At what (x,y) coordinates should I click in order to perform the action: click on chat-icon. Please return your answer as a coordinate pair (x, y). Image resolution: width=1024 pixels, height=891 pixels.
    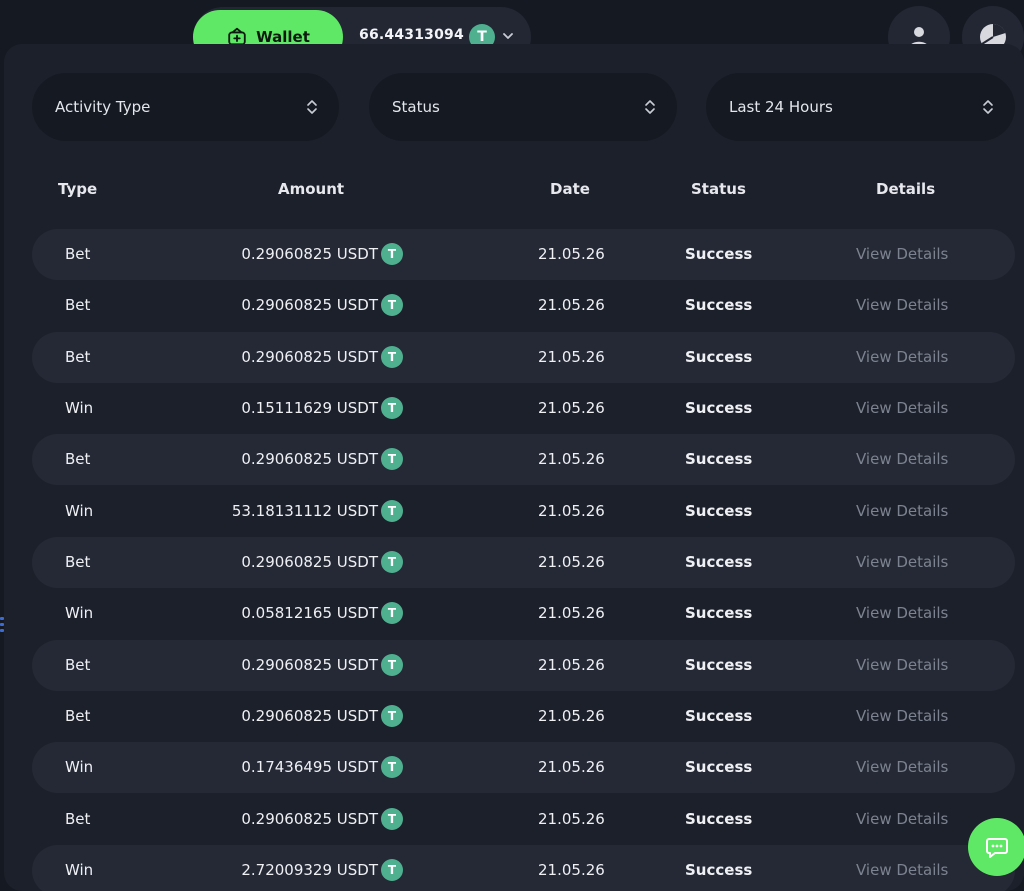
    Looking at the image, I should click on (997, 848).